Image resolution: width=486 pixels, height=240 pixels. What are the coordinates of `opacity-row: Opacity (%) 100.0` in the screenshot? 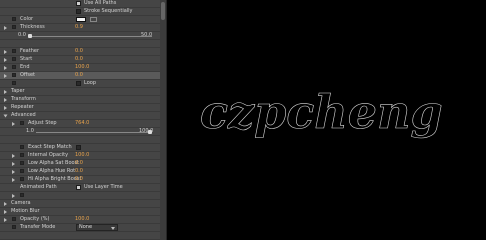 It's located at (83, 220).